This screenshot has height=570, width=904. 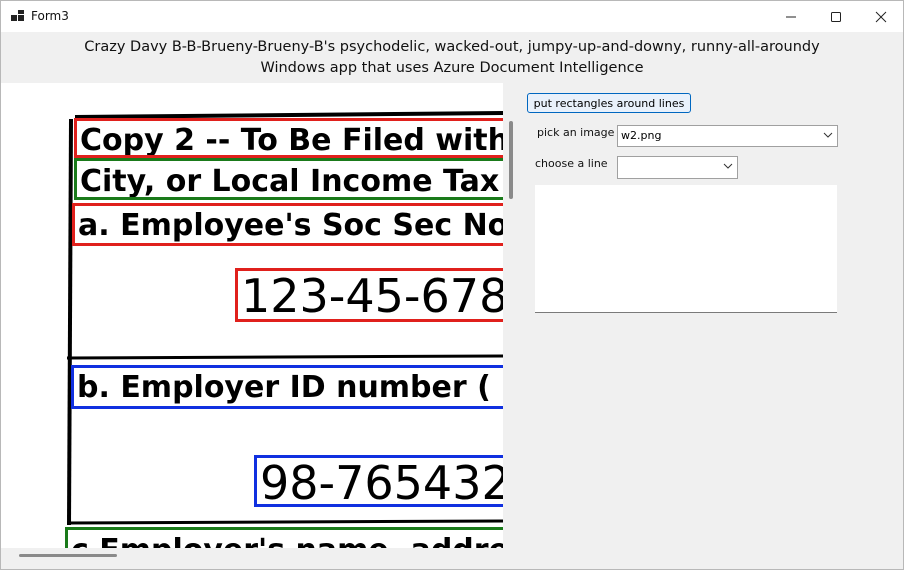 I want to click on line-details-textbox, so click(x=686, y=249).